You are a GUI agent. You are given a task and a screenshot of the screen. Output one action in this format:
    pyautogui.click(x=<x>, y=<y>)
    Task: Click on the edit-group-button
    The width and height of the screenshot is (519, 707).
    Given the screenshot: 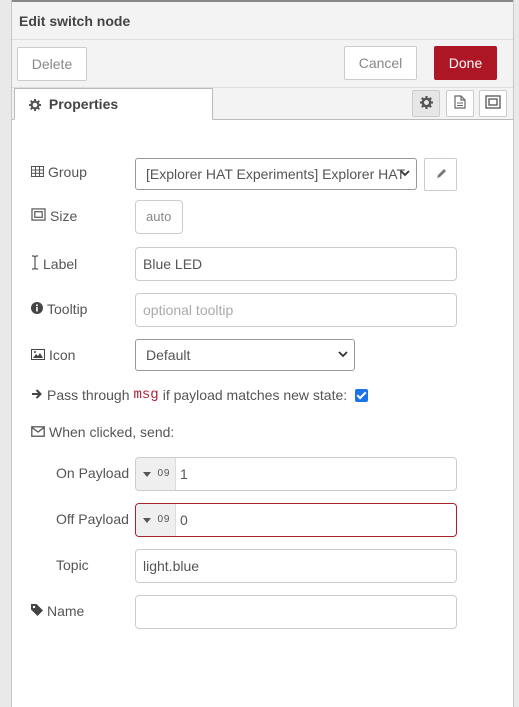 What is the action you would take?
    pyautogui.click(x=440, y=174)
    